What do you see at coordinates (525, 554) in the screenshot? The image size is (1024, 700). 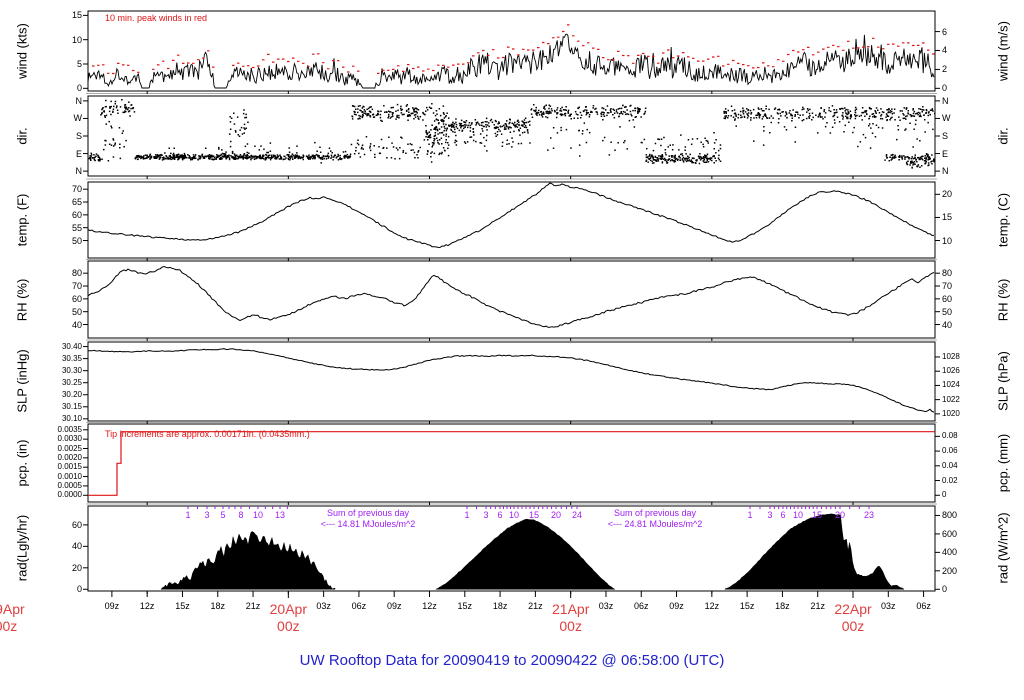 I see `rad-series-day2` at bounding box center [525, 554].